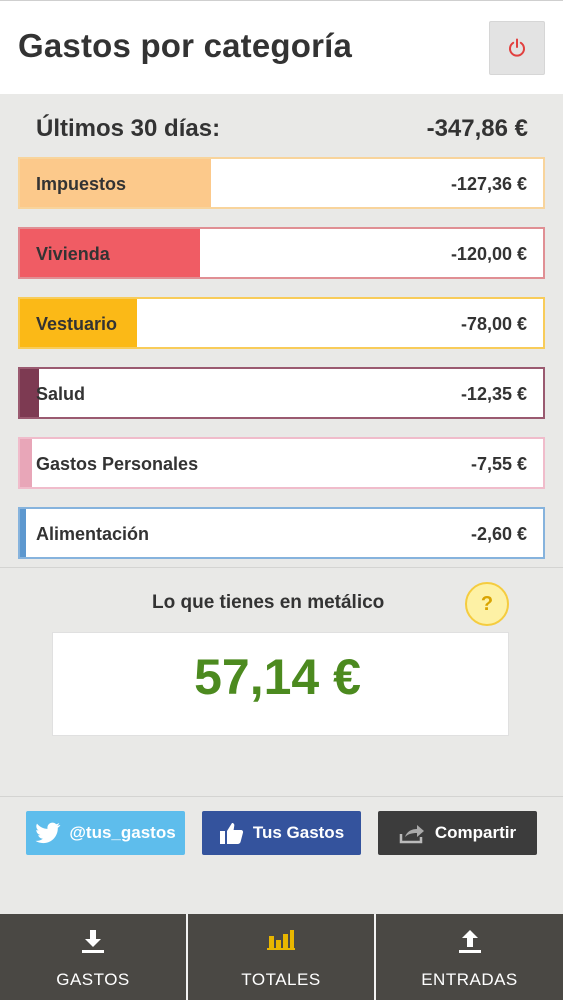 This screenshot has height=1000, width=563. What do you see at coordinates (281, 323) in the screenshot?
I see `category-row-vestuario: Vestuario -78,00 €` at bounding box center [281, 323].